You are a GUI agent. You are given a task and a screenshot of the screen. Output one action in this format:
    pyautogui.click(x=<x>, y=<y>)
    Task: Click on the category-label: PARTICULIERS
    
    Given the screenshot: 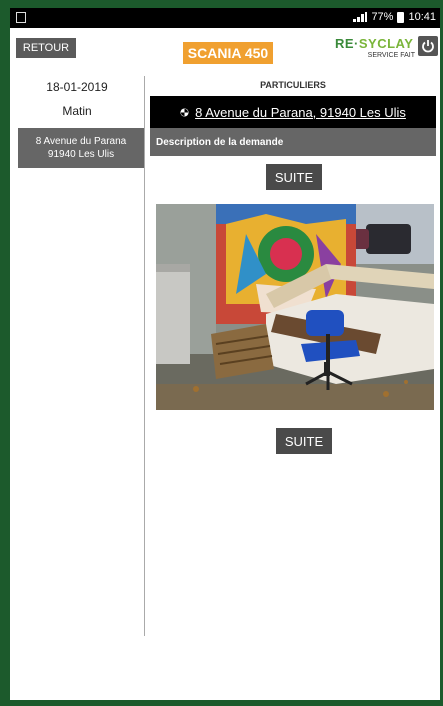 What is the action you would take?
    pyautogui.click(x=293, y=85)
    